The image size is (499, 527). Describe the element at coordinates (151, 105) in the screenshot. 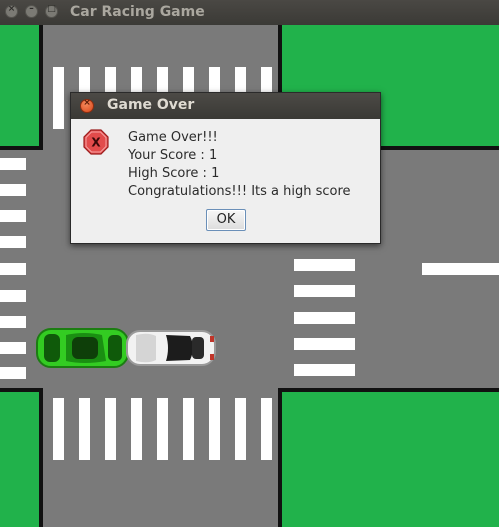

I see `dialog-title: Game Over` at that location.